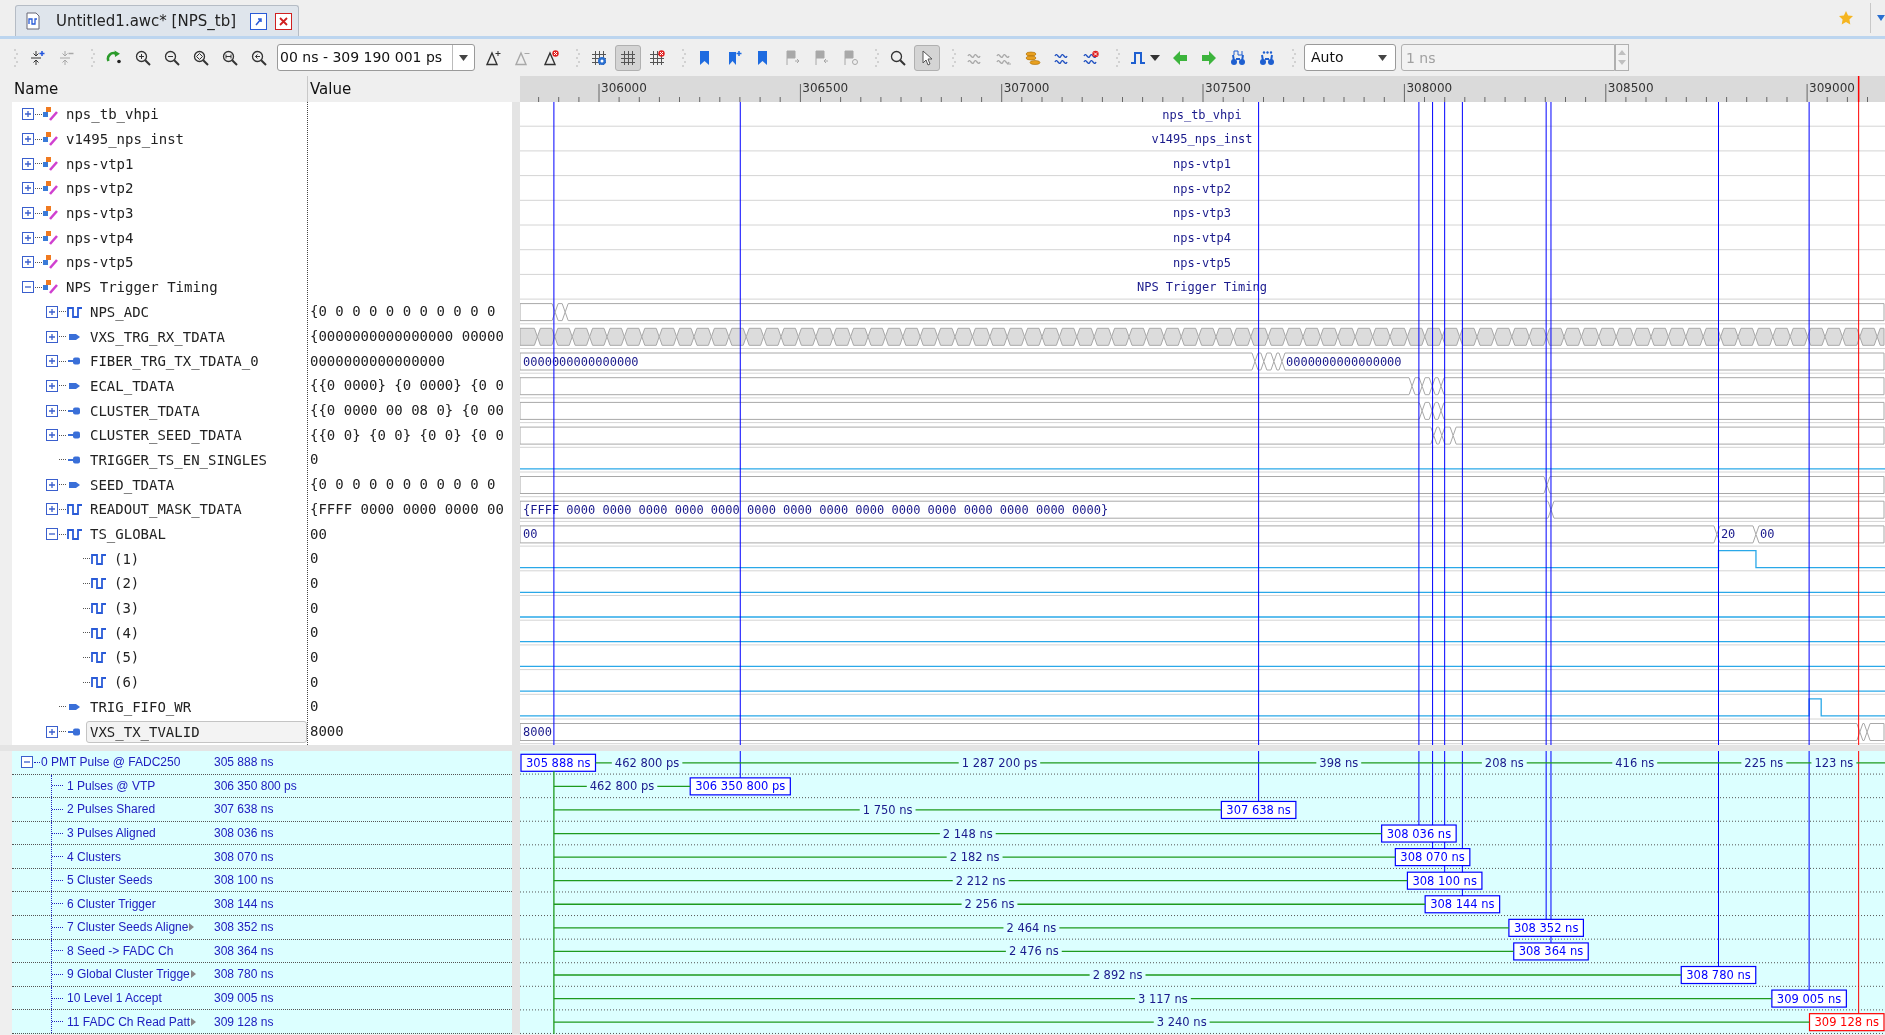 Image resolution: width=1885 pixels, height=1035 pixels. What do you see at coordinates (1846, 1022) in the screenshot?
I see `time-marker: 309 128 ns` at bounding box center [1846, 1022].